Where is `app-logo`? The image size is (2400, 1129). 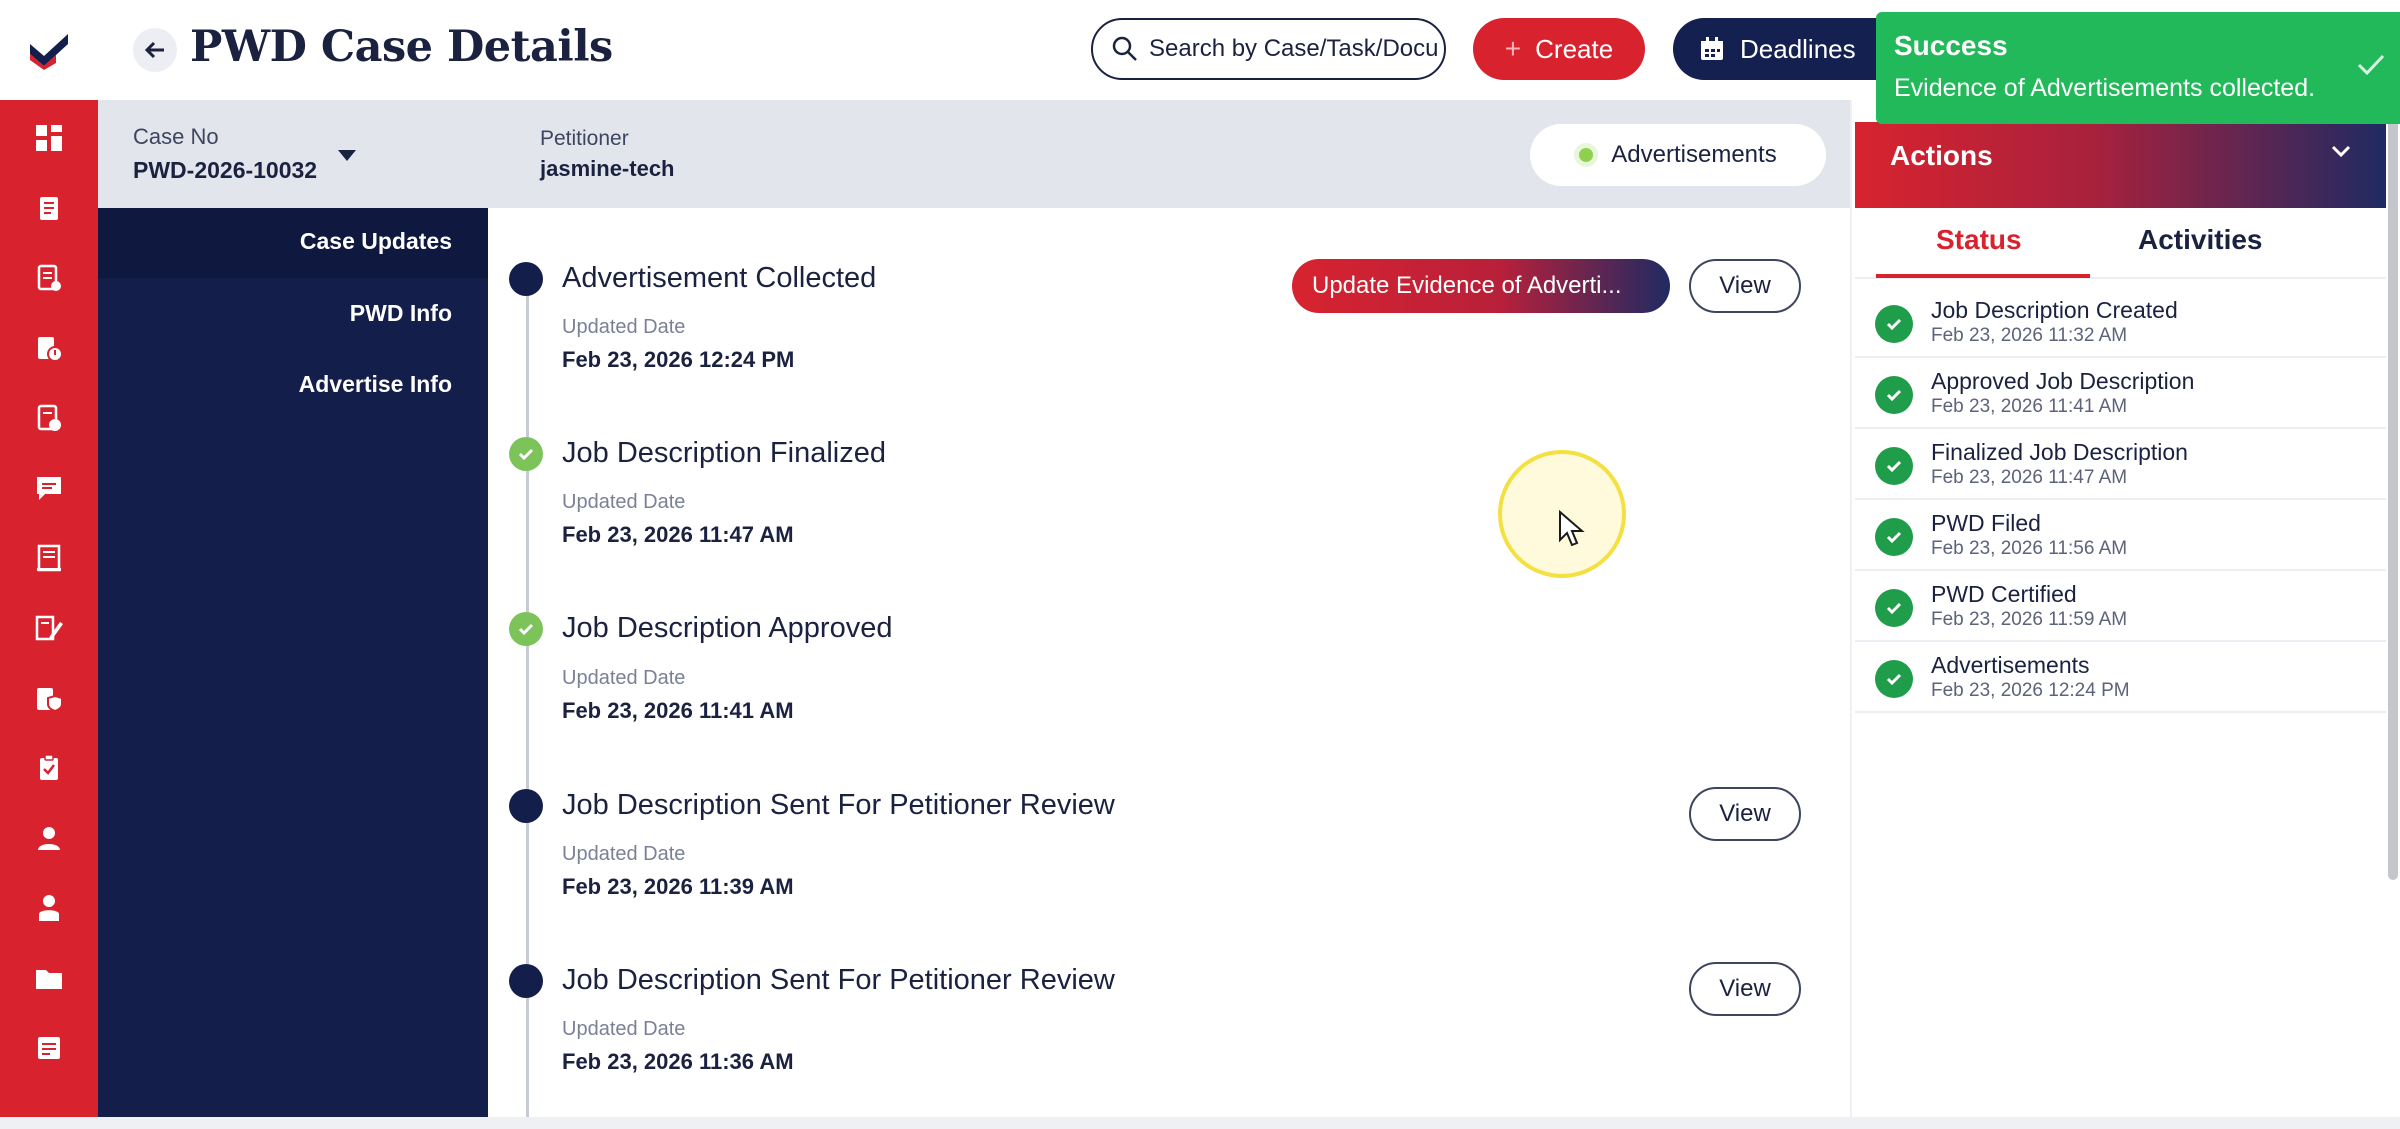 app-logo is located at coordinates (49, 50).